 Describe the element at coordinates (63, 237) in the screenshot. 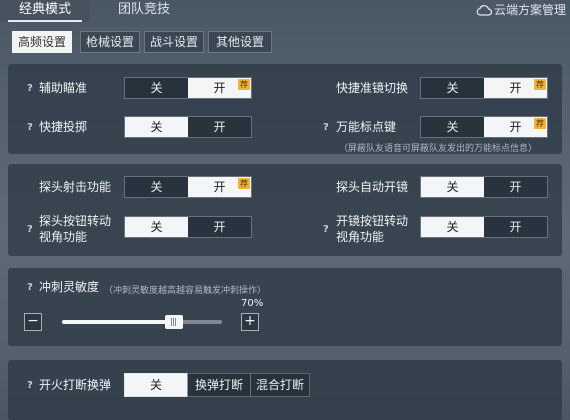

I see `peek-button-view-label-line2: 视角功能` at that location.